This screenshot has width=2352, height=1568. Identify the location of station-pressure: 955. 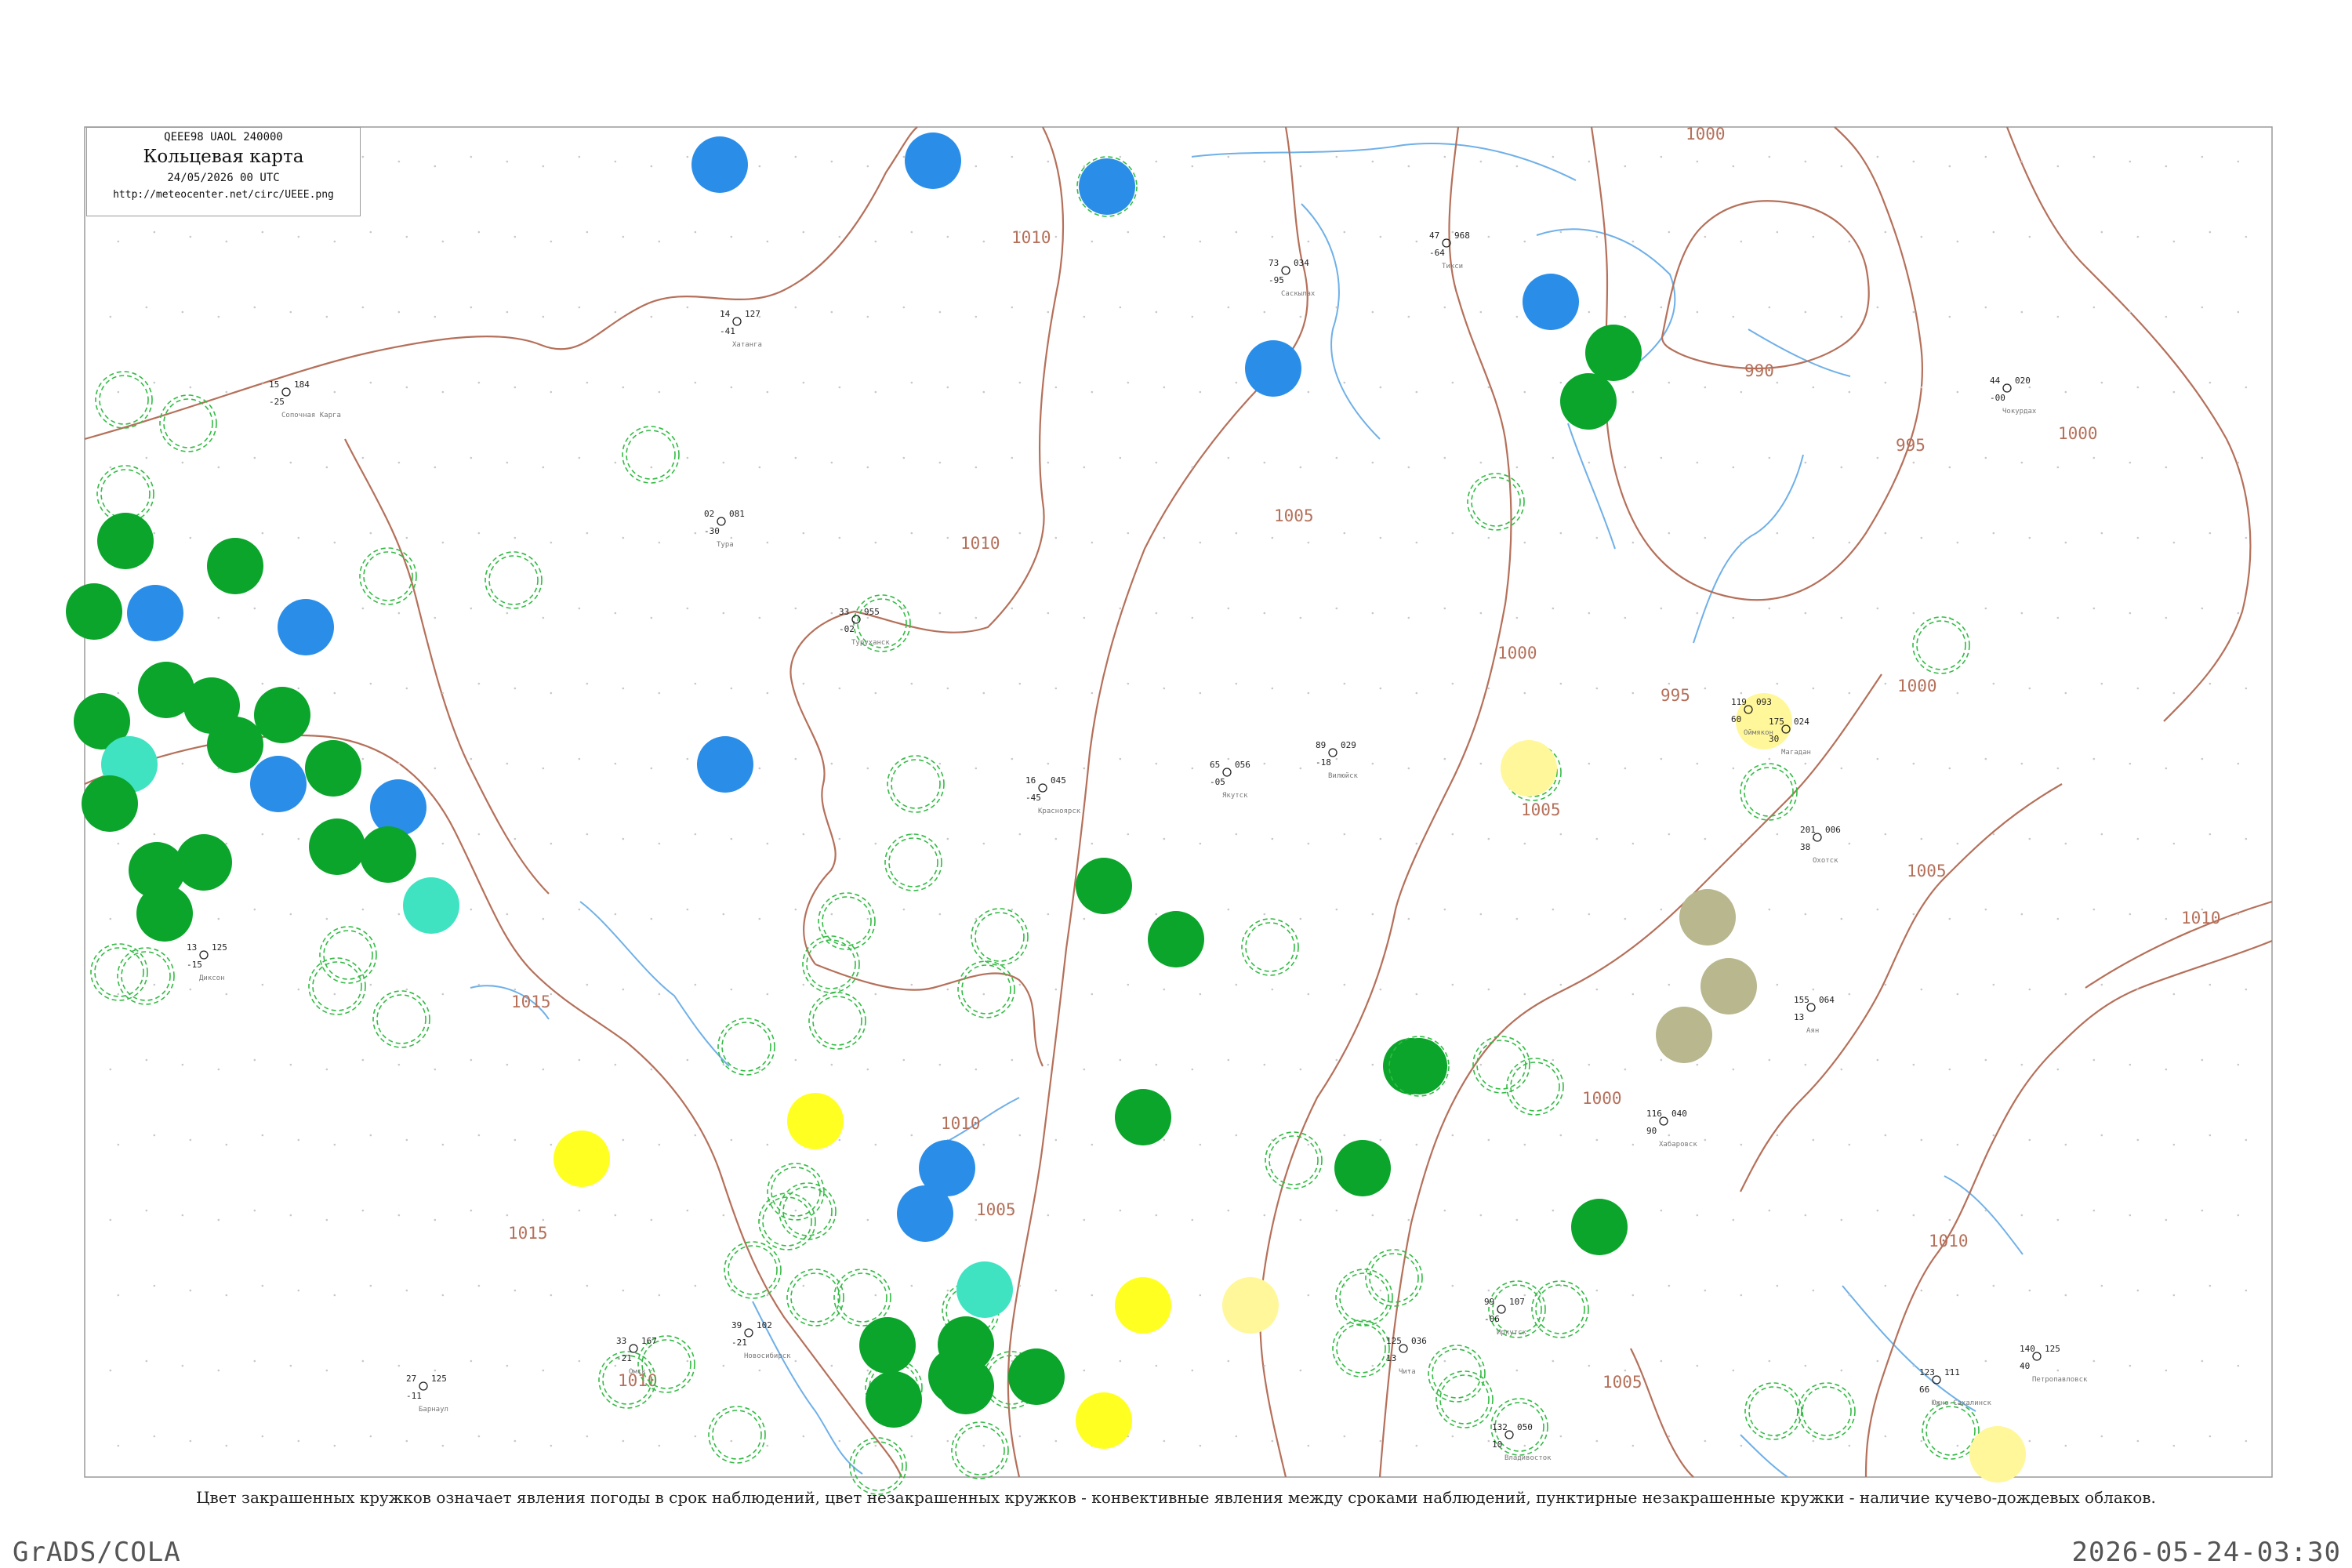
(872, 612).